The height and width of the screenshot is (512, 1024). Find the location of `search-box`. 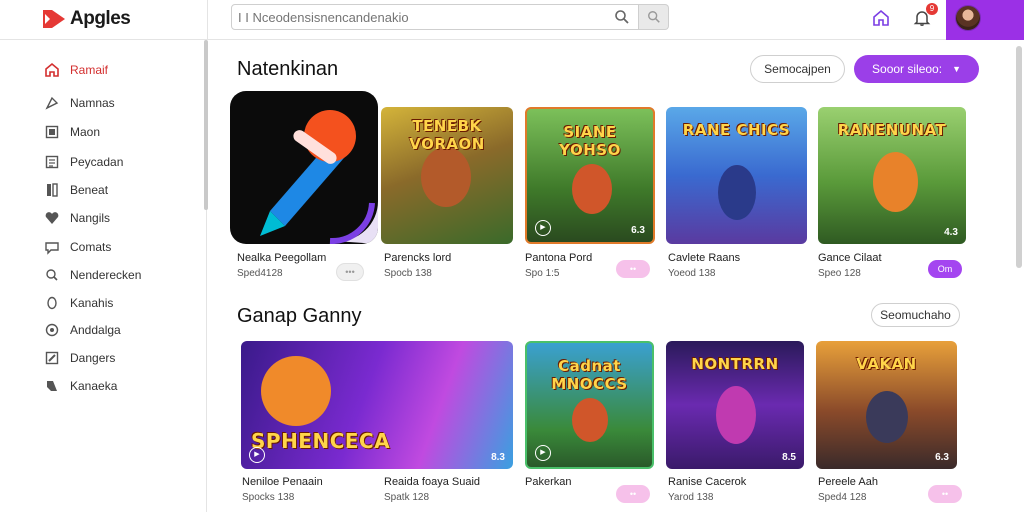

search-box is located at coordinates (435, 17).